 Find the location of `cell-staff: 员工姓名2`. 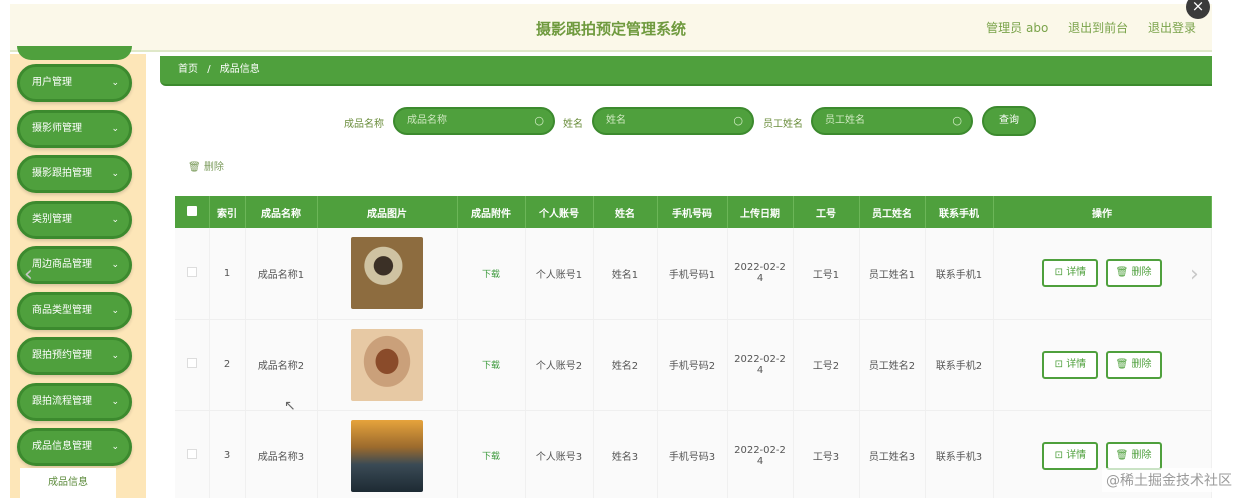

cell-staff: 员工姓名2 is located at coordinates (892, 365).